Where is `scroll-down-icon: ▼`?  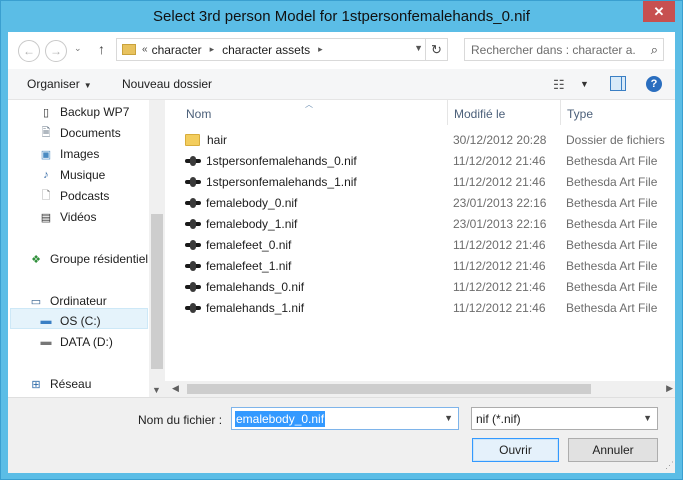
scroll-down-icon: ▼ is located at coordinates (156, 390).